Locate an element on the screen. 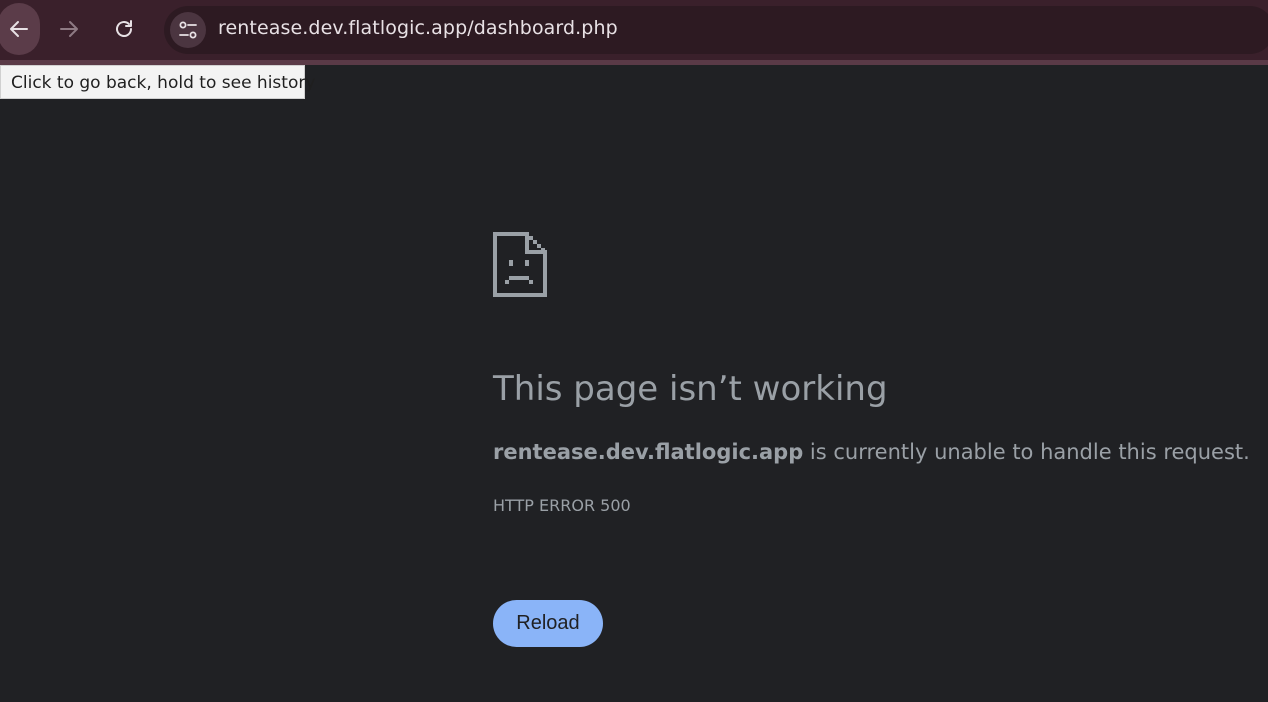 Image resolution: width=1268 pixels, height=702 pixels. error-title: This page isn’t working is located at coordinates (690, 389).